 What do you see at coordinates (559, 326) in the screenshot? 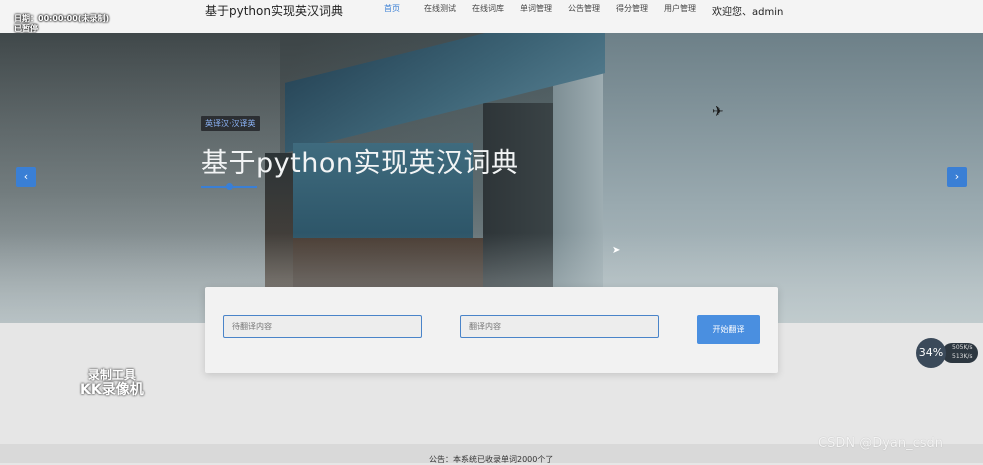
I see `translation-output-input` at bounding box center [559, 326].